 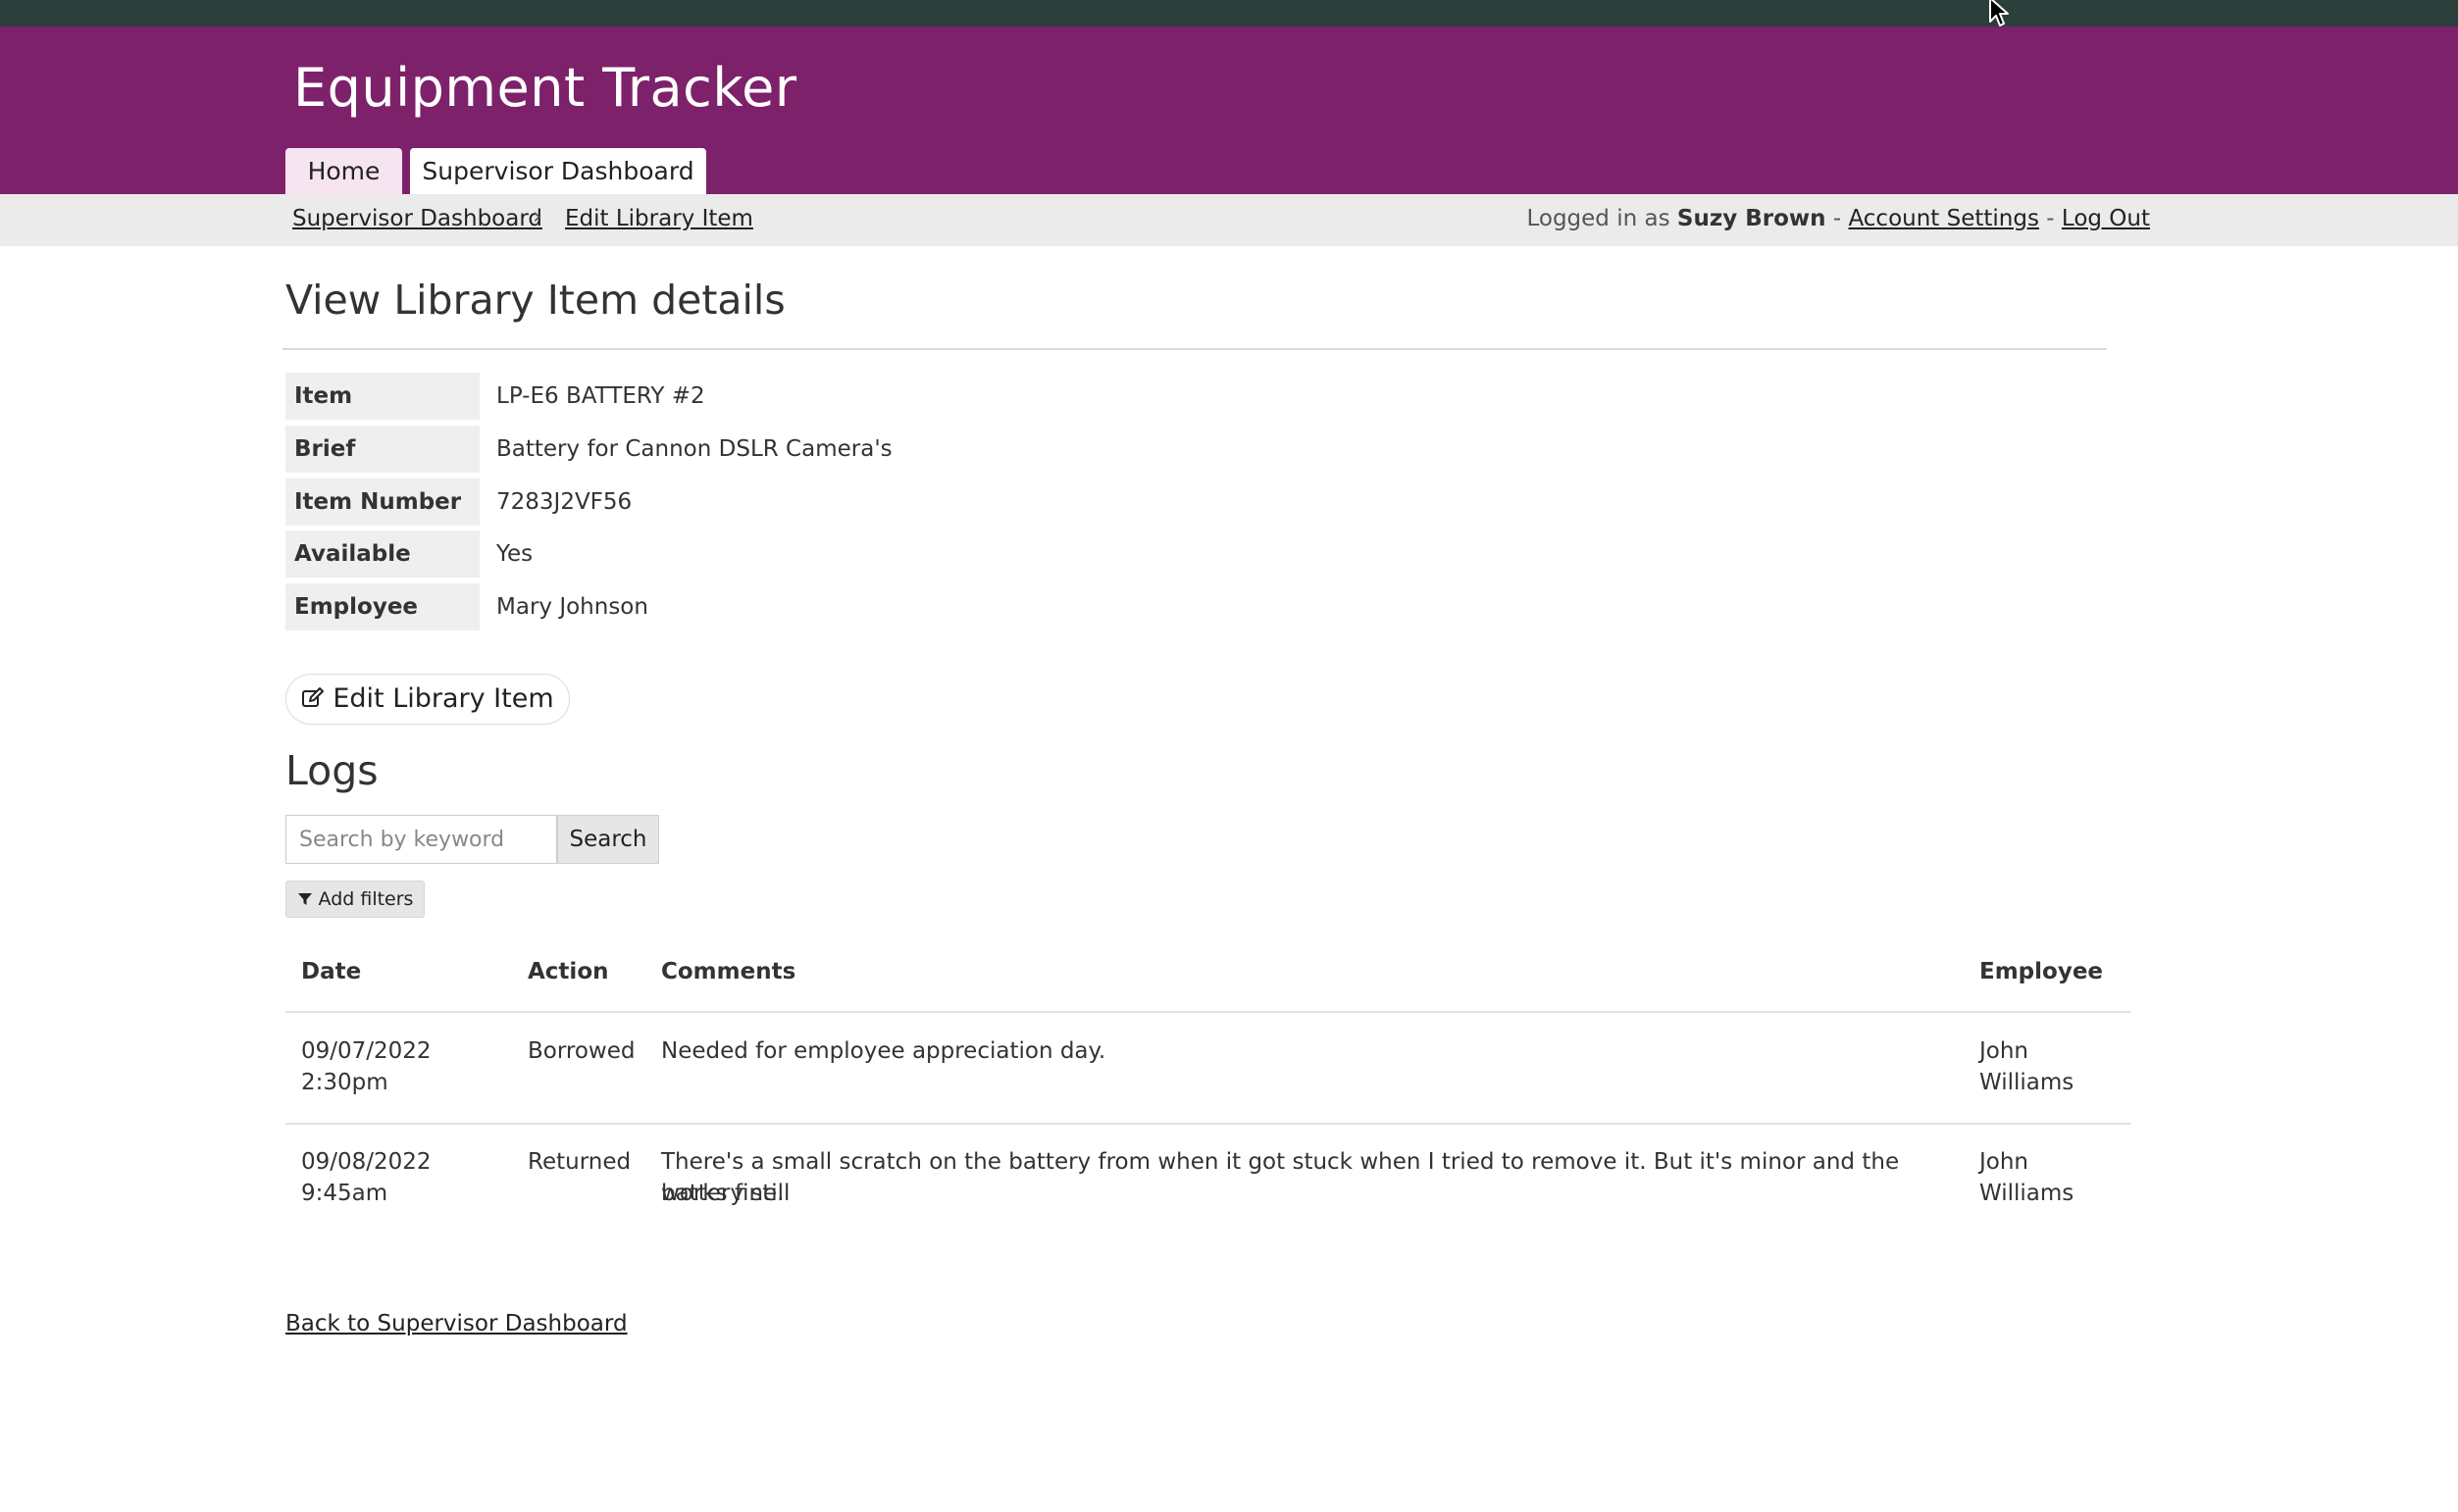 What do you see at coordinates (580, 1162) in the screenshot?
I see `log-action: Returned` at bounding box center [580, 1162].